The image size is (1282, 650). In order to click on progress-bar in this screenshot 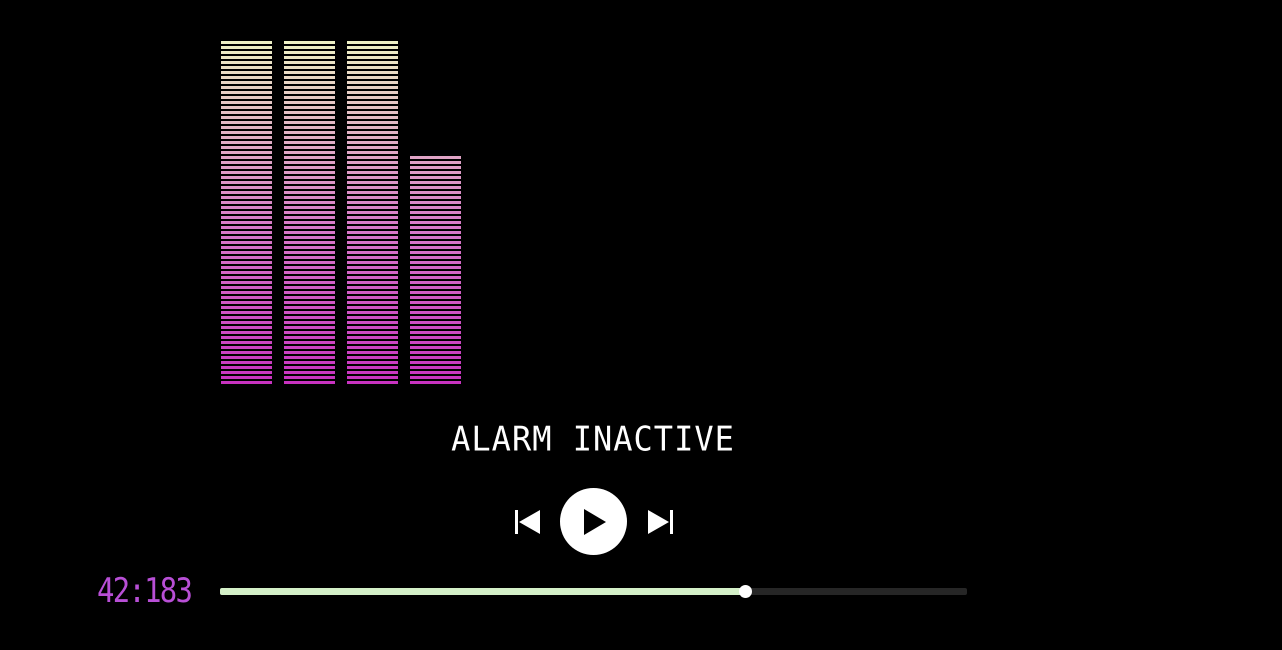, I will do `click(593, 591)`.